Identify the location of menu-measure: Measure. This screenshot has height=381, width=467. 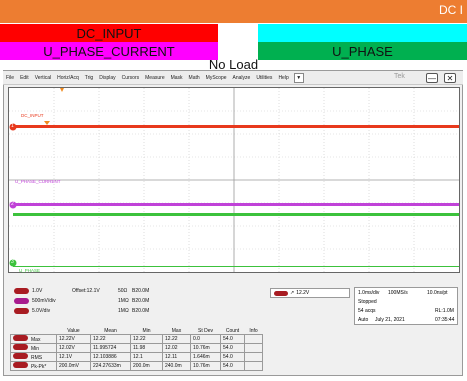
(154, 78).